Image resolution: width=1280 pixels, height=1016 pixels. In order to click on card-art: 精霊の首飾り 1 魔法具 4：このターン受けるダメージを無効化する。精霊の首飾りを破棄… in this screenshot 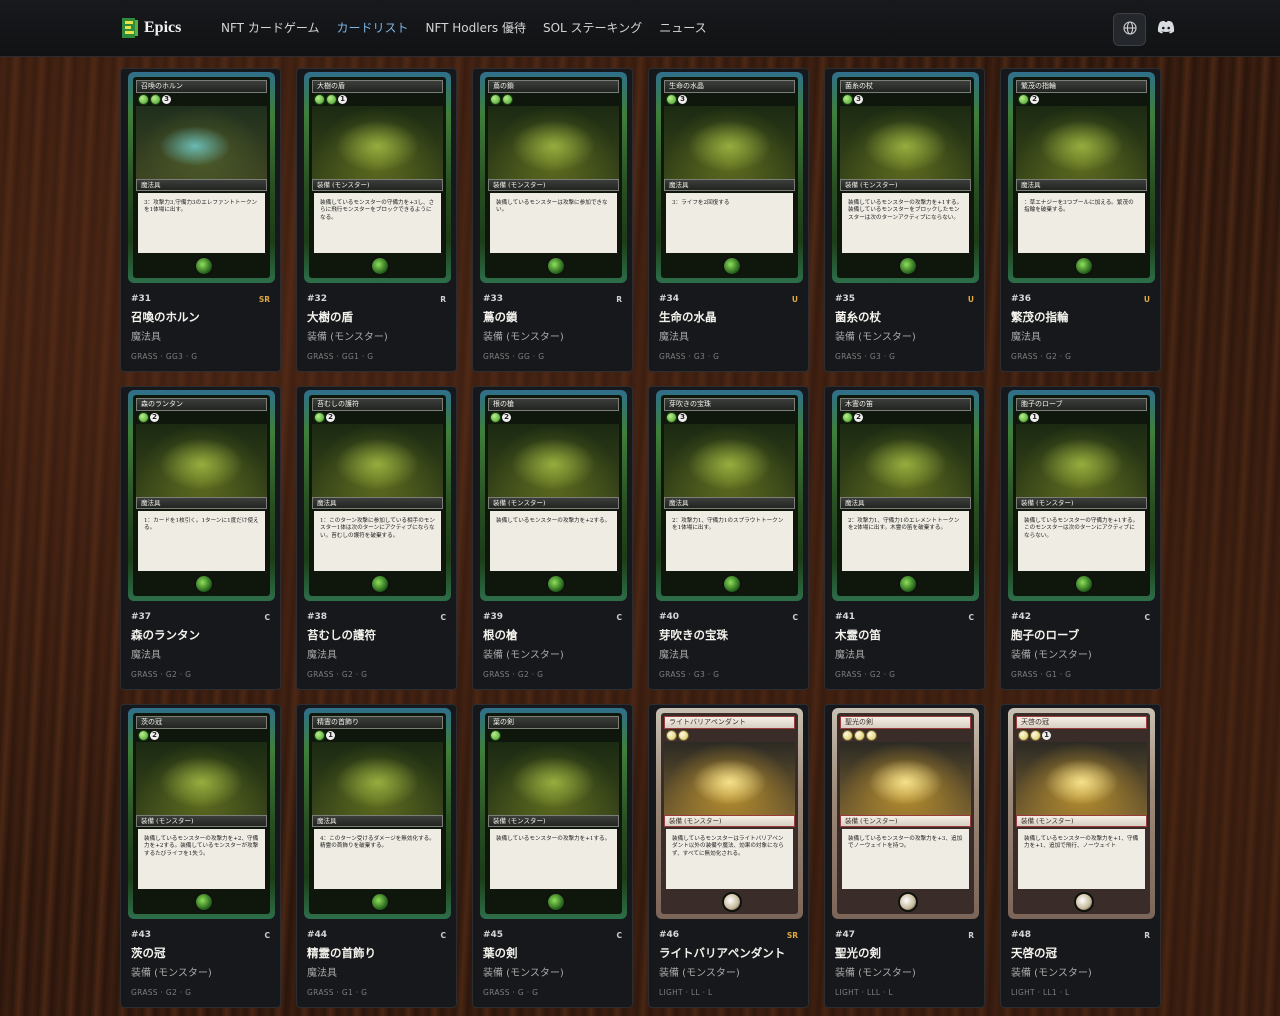, I will do `click(377, 813)`.